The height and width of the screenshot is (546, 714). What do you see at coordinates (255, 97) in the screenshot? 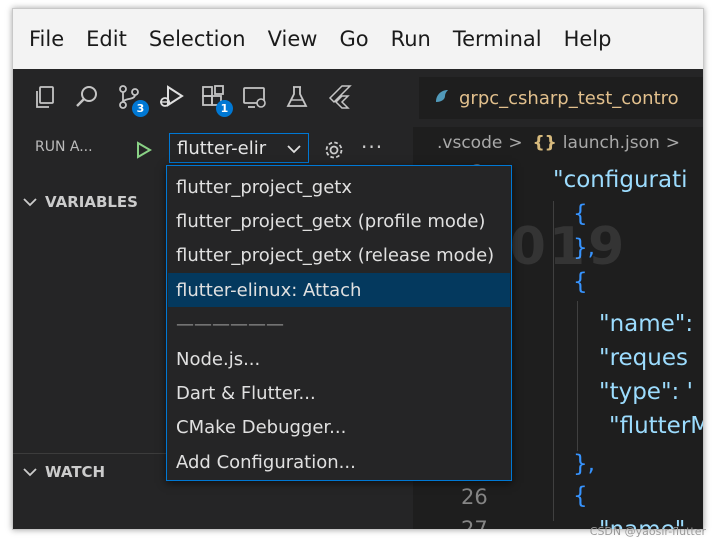
I see `remote-explorer-icon` at bounding box center [255, 97].